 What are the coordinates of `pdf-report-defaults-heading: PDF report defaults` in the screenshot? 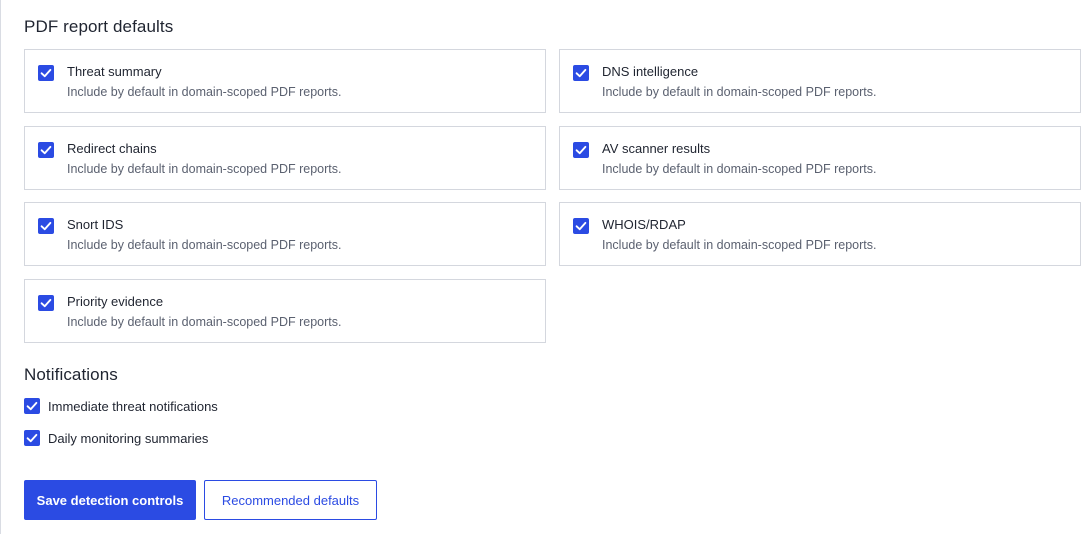 It's located at (99, 26).